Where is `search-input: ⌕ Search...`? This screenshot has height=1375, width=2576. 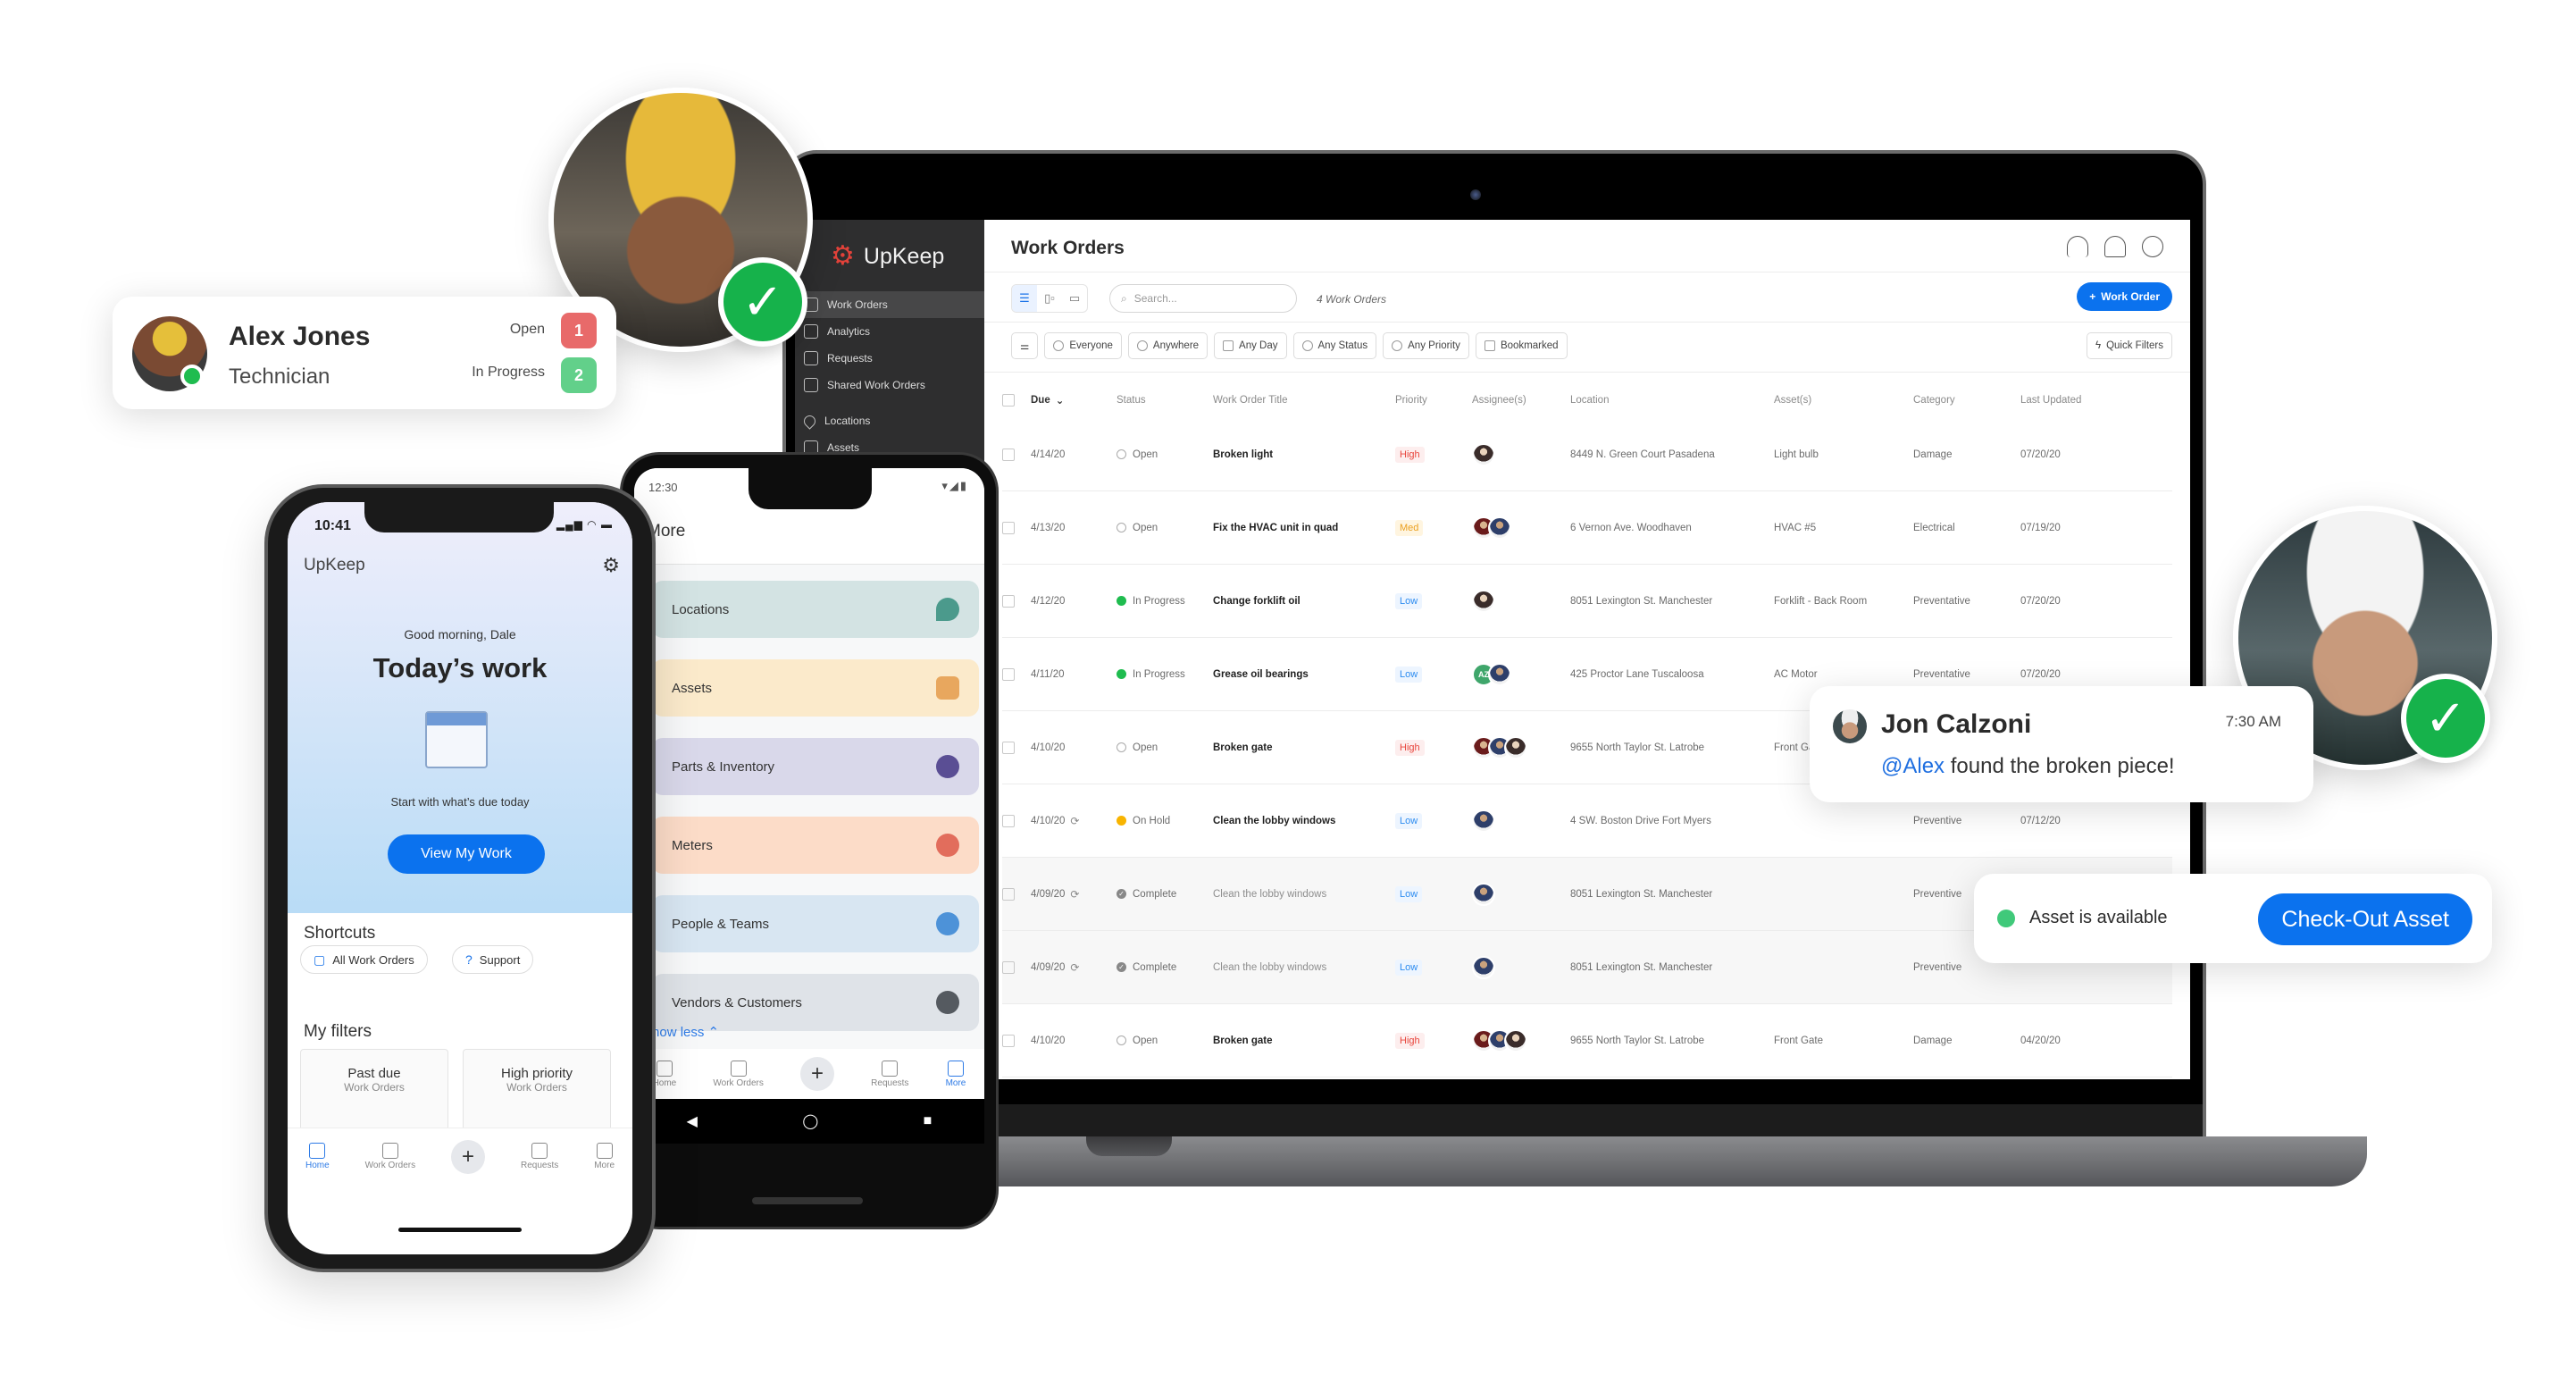 search-input: ⌕ Search... is located at coordinates (1203, 298).